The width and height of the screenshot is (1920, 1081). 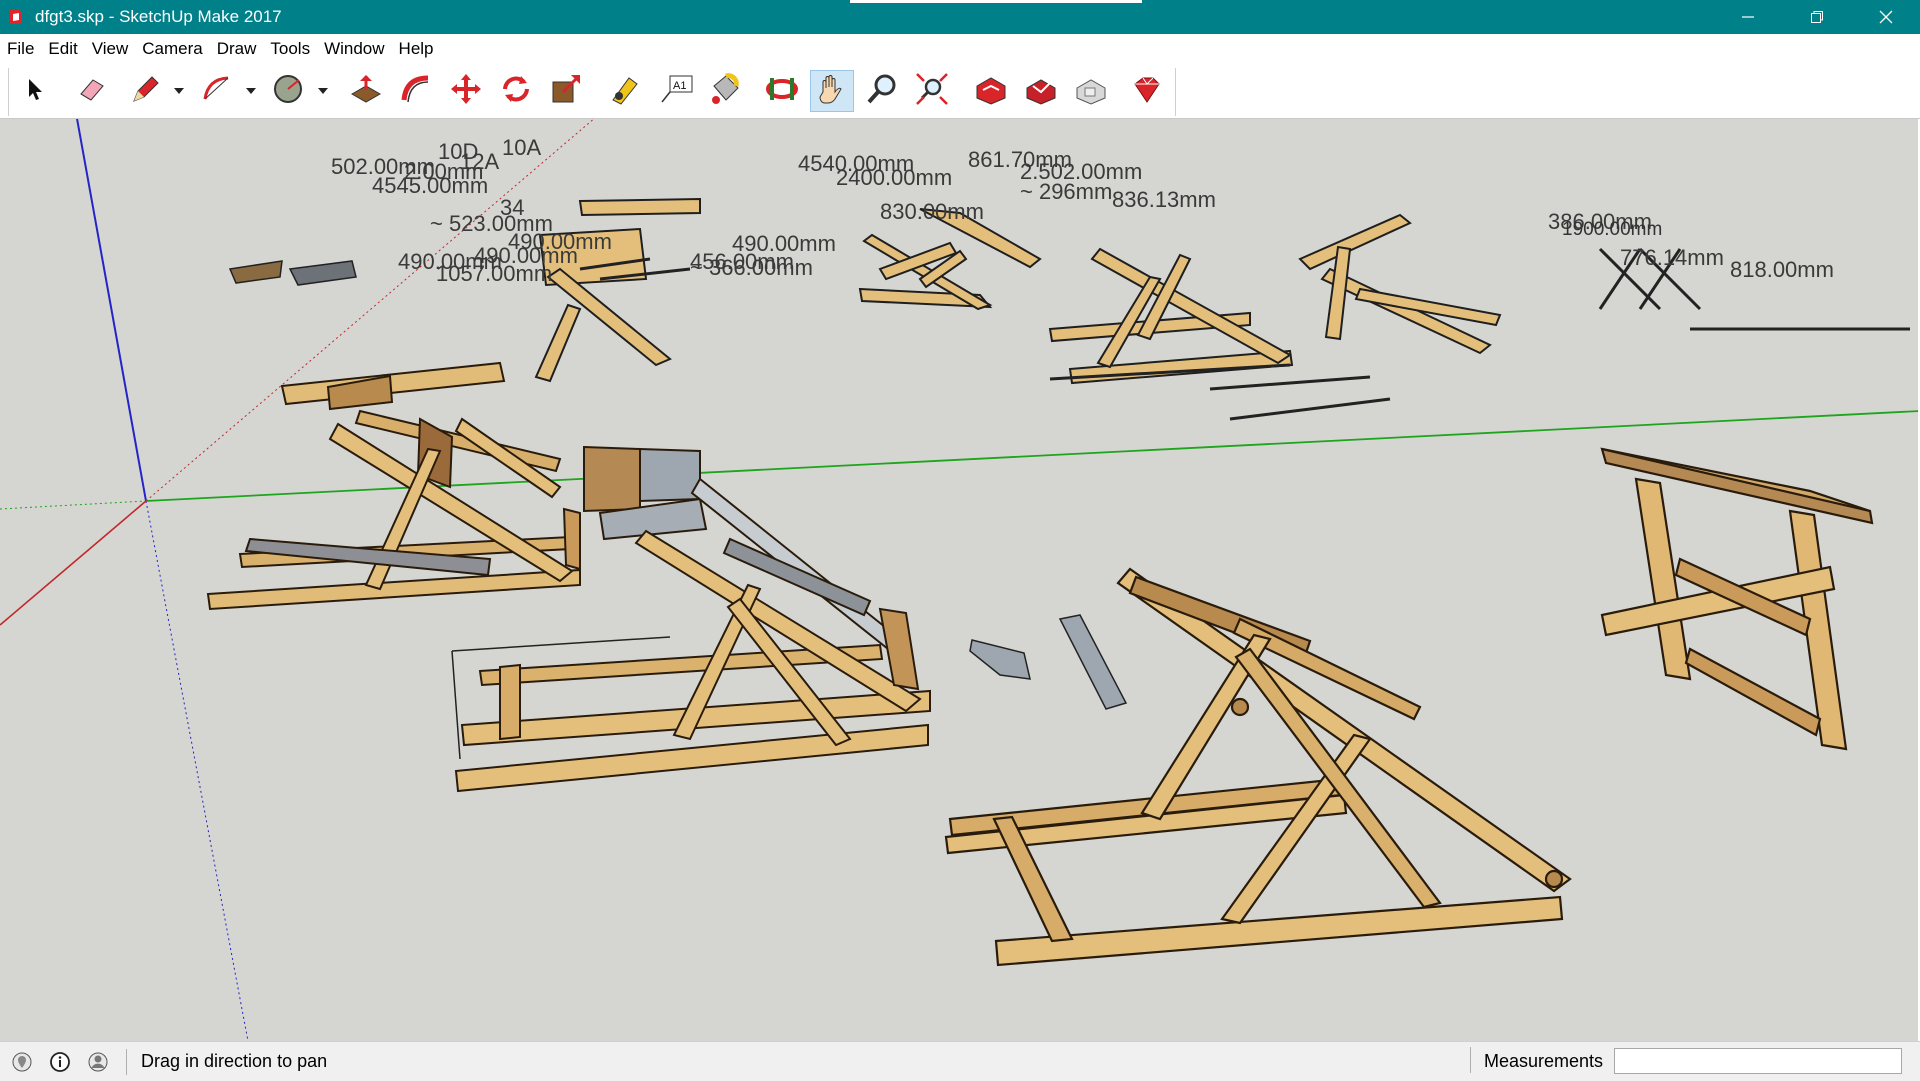 I want to click on sketchup-logo-icon, so click(x=16, y=17).